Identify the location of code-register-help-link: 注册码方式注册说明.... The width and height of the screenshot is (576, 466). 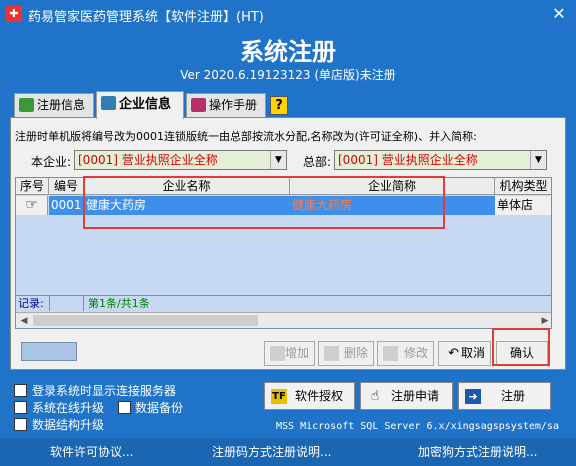
(271, 451).